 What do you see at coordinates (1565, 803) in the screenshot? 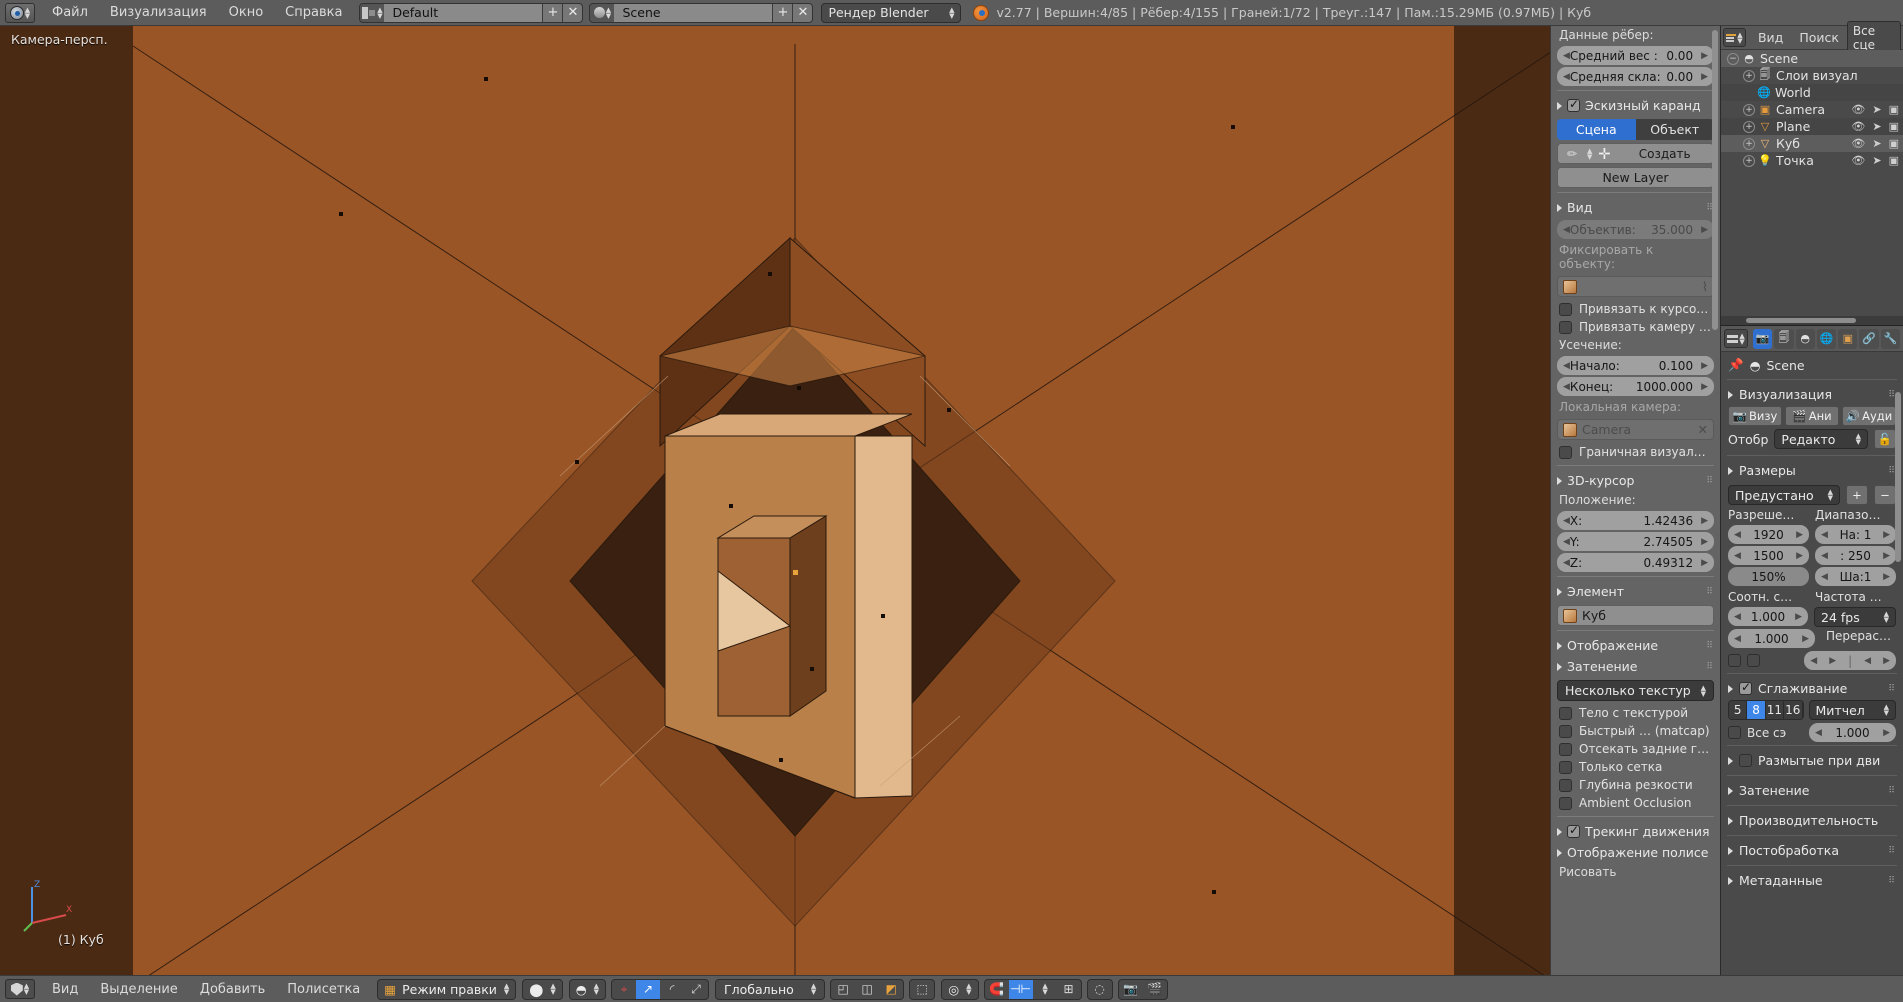
I see `ao-checkbox` at bounding box center [1565, 803].